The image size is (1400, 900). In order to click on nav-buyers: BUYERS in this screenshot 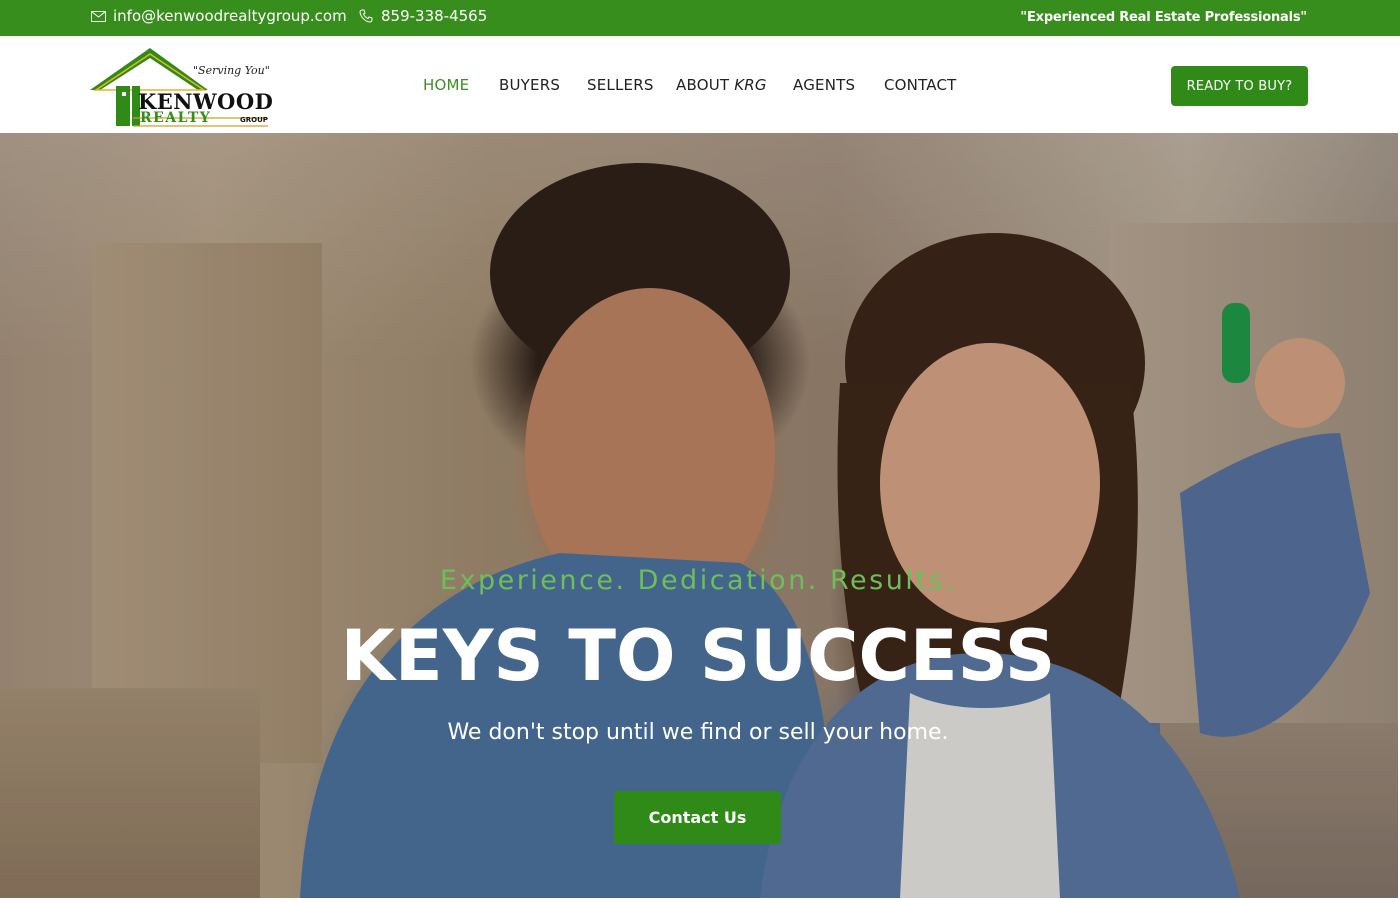, I will do `click(529, 84)`.